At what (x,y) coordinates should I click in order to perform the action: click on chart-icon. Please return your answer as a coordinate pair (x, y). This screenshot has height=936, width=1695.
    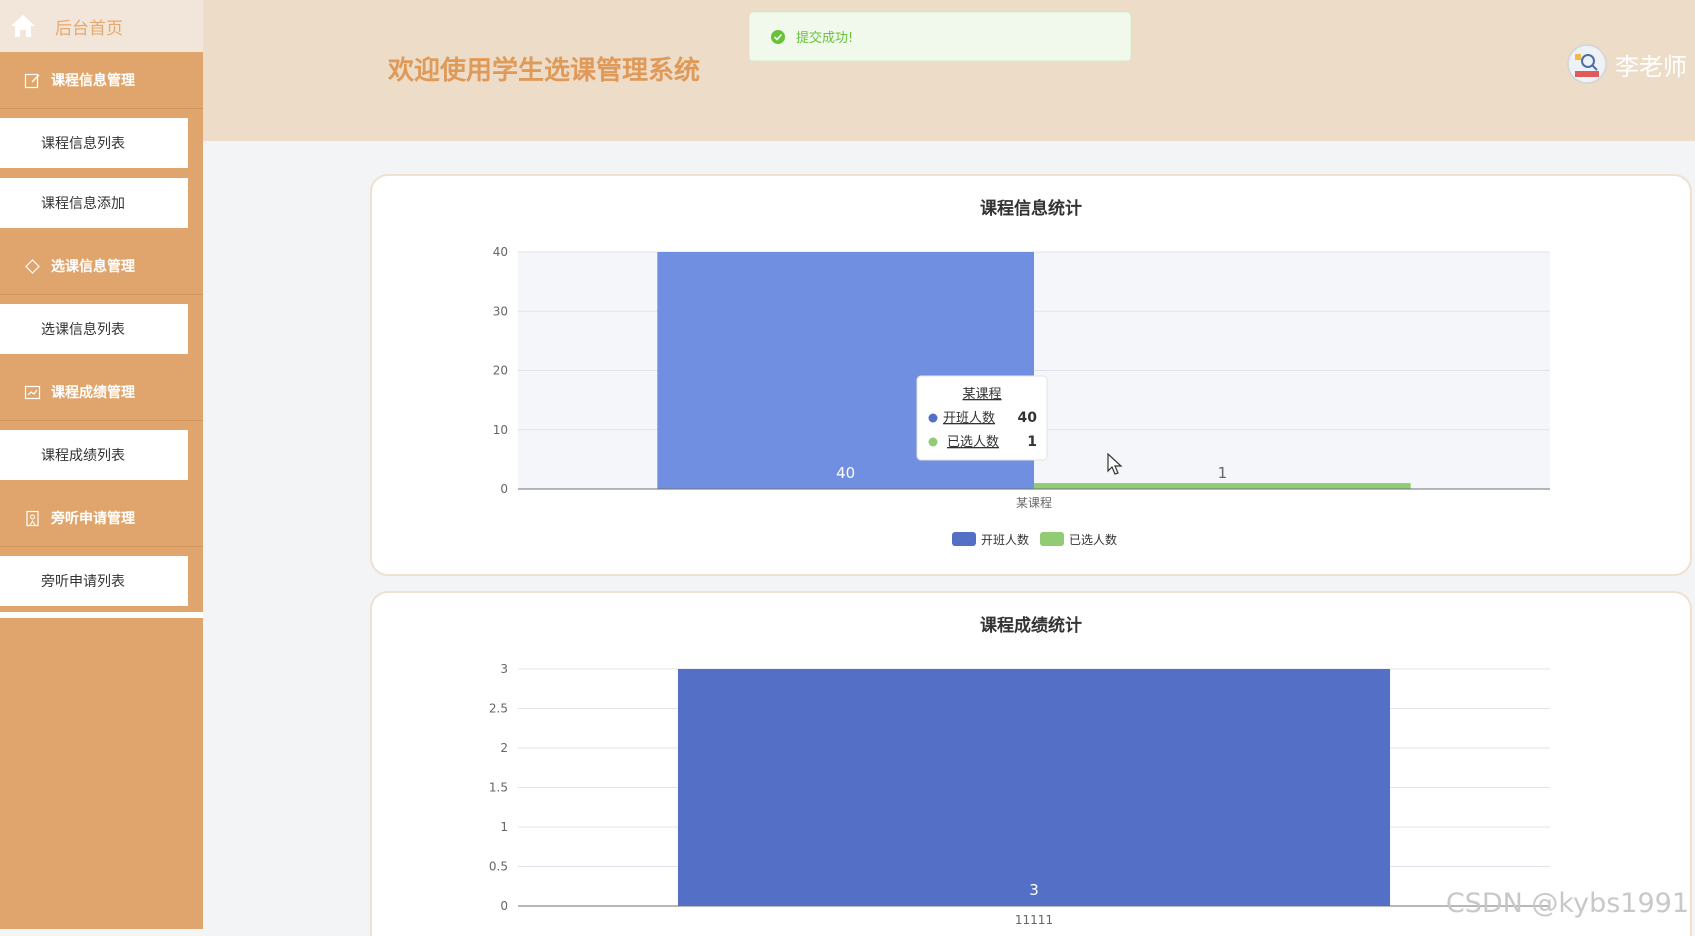
    Looking at the image, I should click on (32, 392).